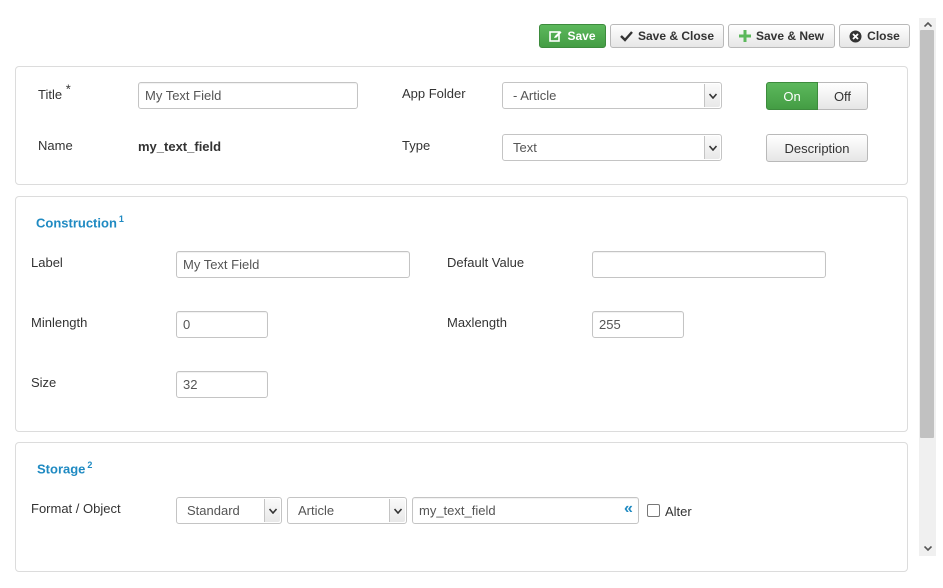 Image resolution: width=943 pixels, height=588 pixels. Describe the element at coordinates (709, 264) in the screenshot. I see `default-value-input` at that location.